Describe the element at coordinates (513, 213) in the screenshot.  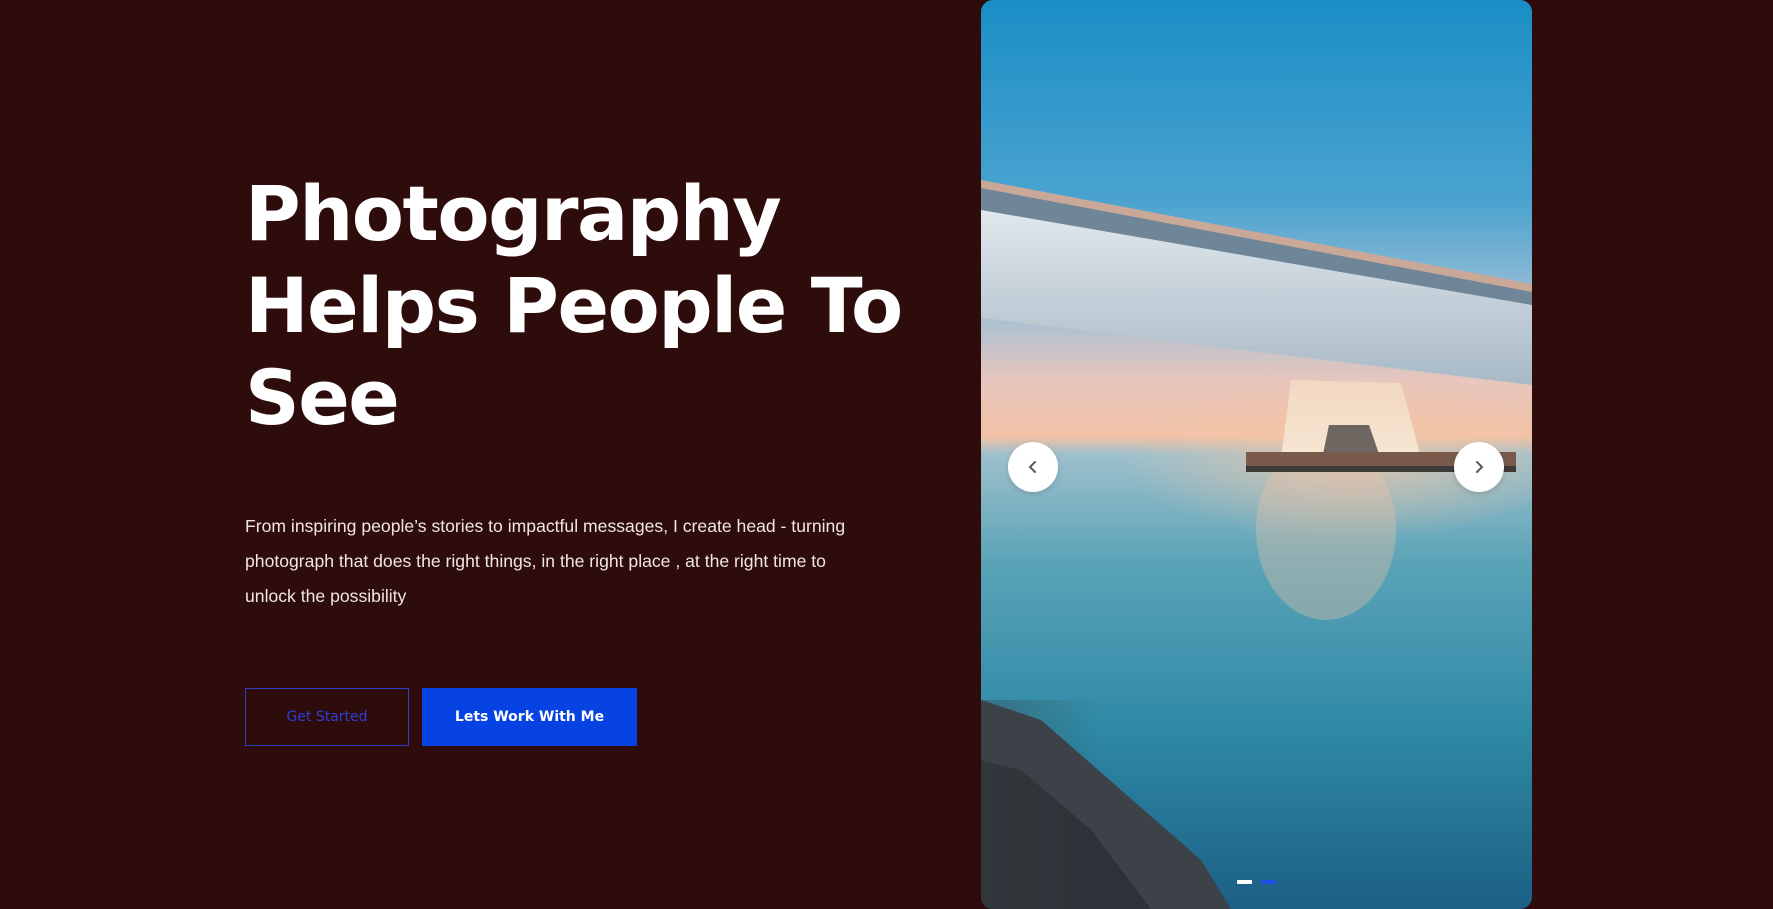
I see `hero-title-line-1: Photography` at that location.